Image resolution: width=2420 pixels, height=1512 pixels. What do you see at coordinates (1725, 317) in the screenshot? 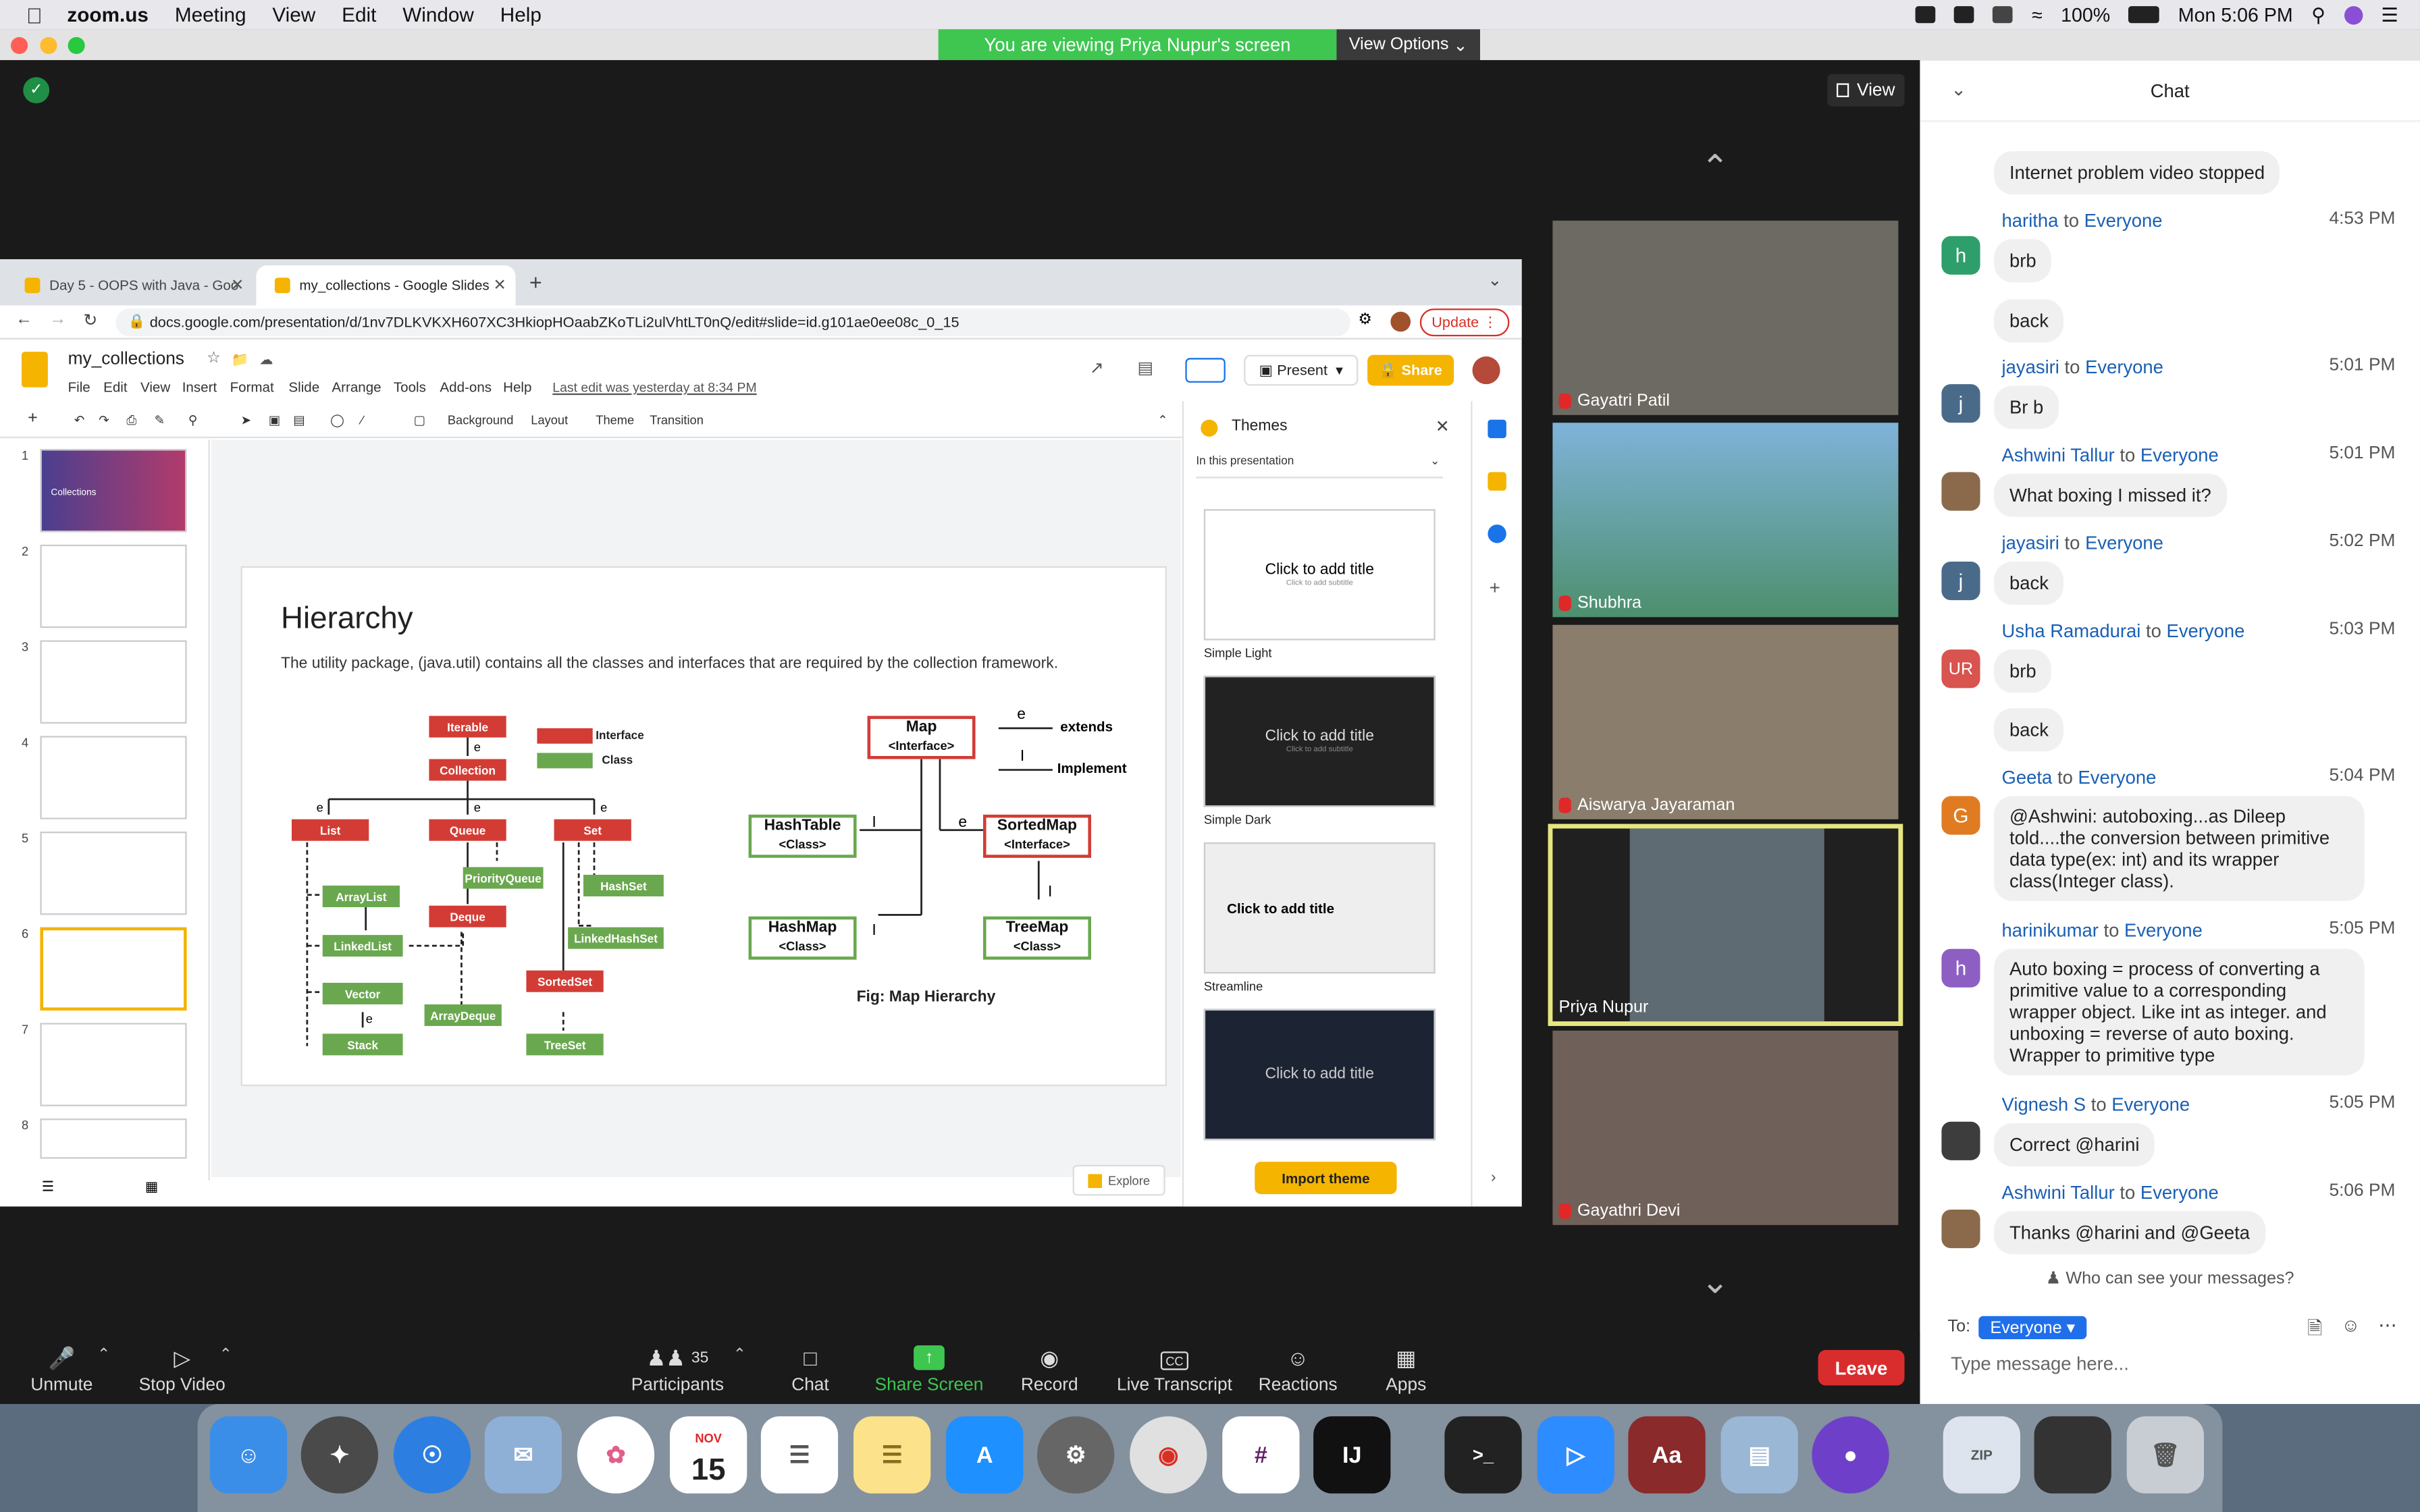
I see `participant-video: Gayatri Patil` at bounding box center [1725, 317].